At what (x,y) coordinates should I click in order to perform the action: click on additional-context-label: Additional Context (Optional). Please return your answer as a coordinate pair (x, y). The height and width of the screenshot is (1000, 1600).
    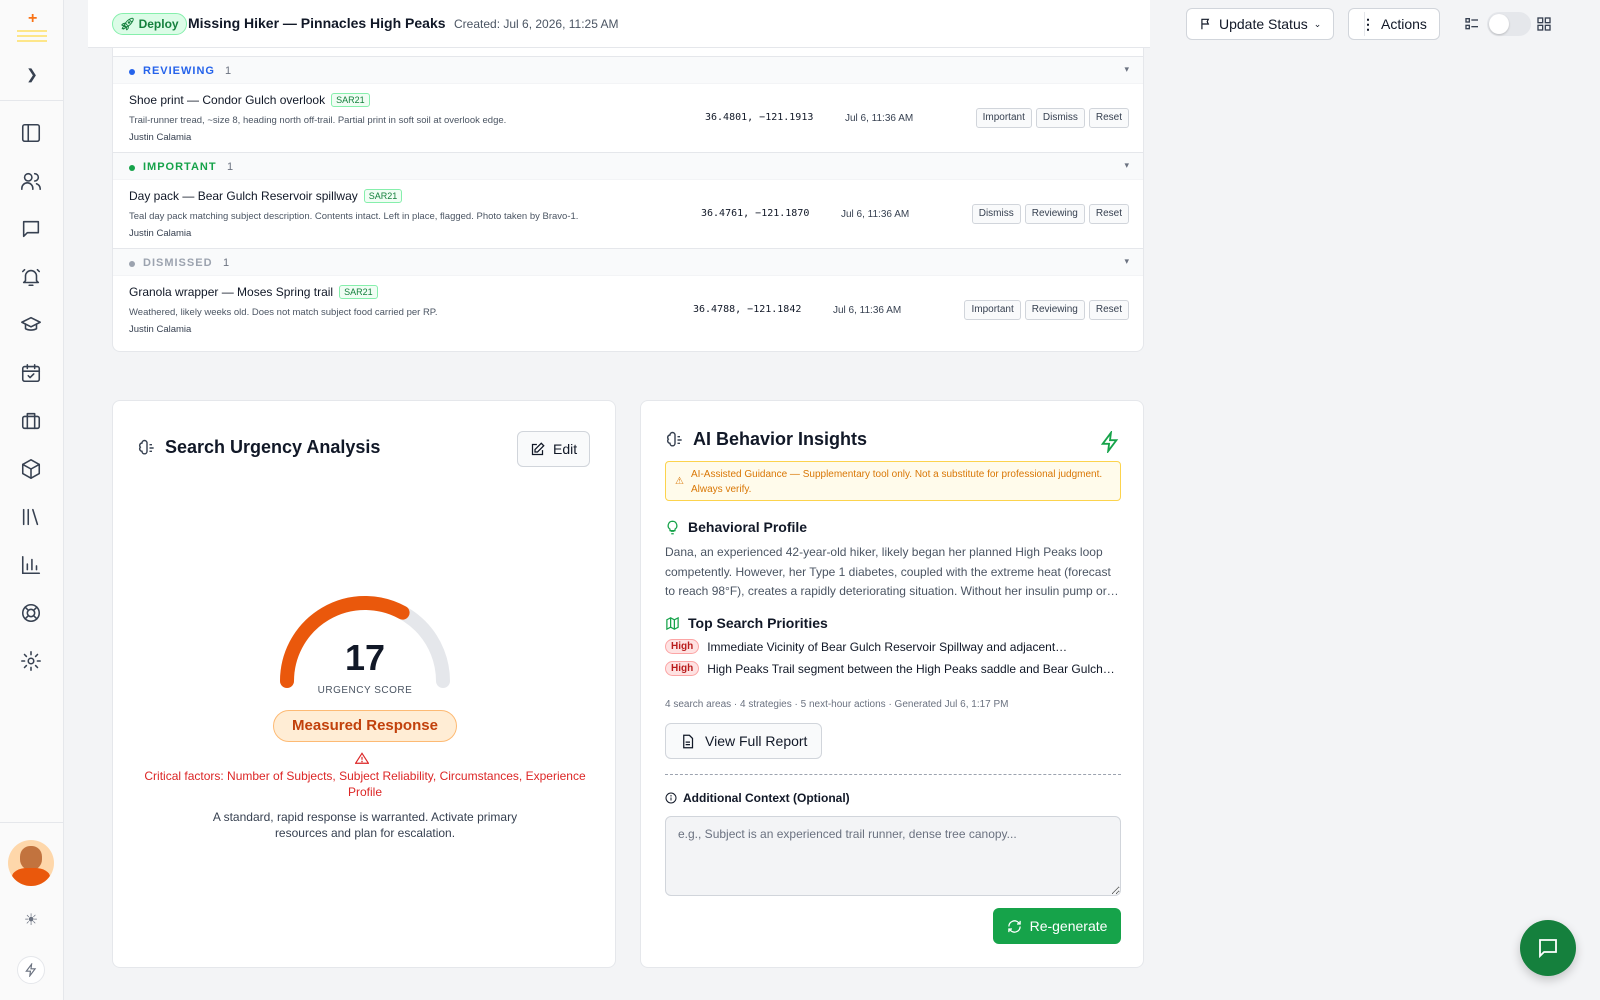
    Looking at the image, I should click on (757, 798).